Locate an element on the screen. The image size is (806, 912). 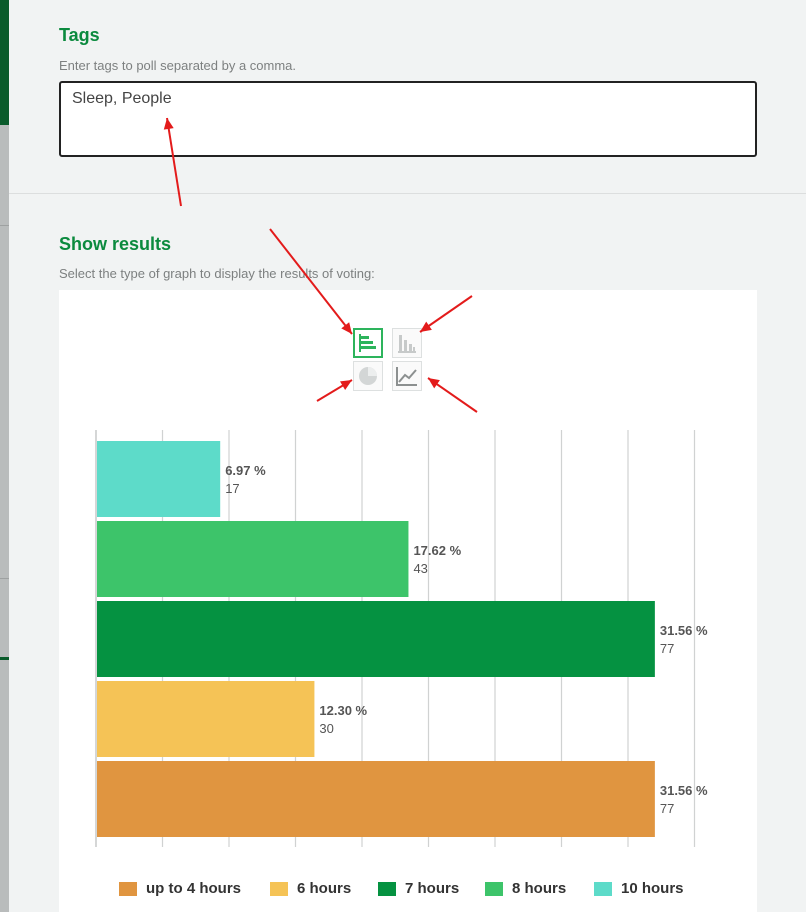
legend-label: 10 hours is located at coordinates (652, 888).